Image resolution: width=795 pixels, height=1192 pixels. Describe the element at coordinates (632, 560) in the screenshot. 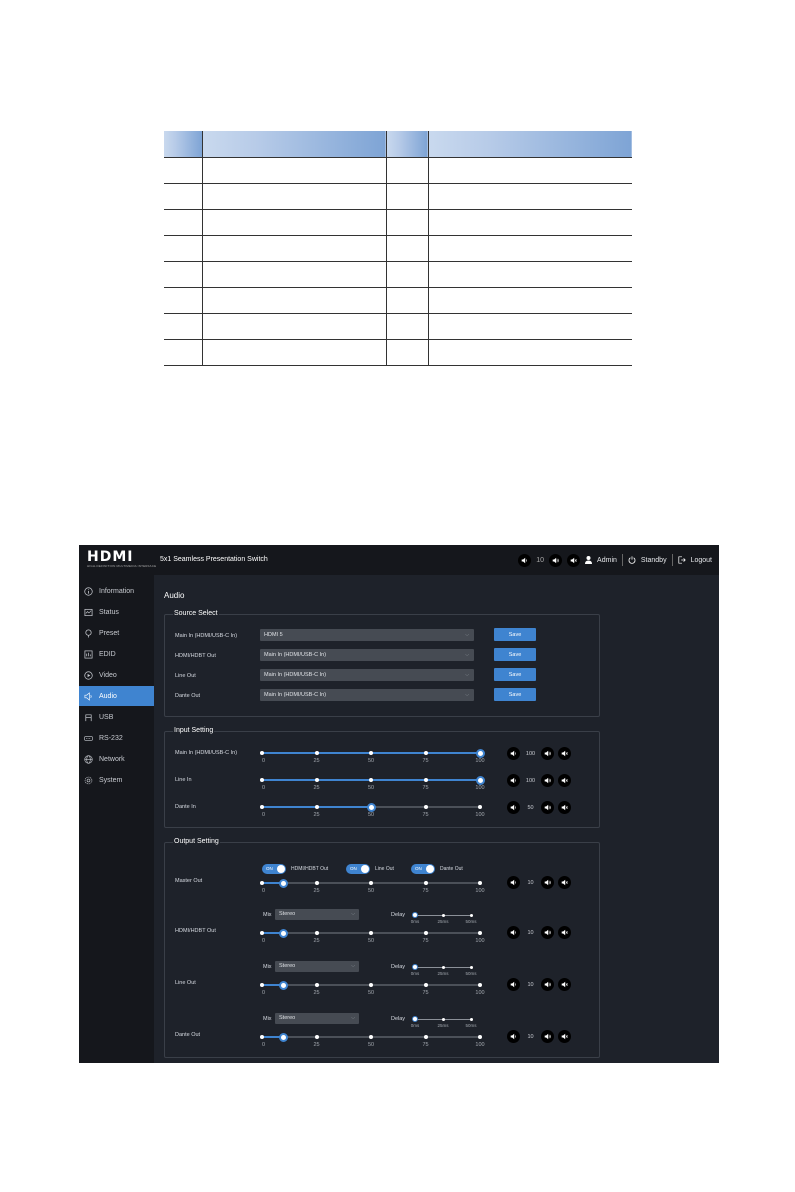

I see `power-icon` at that location.